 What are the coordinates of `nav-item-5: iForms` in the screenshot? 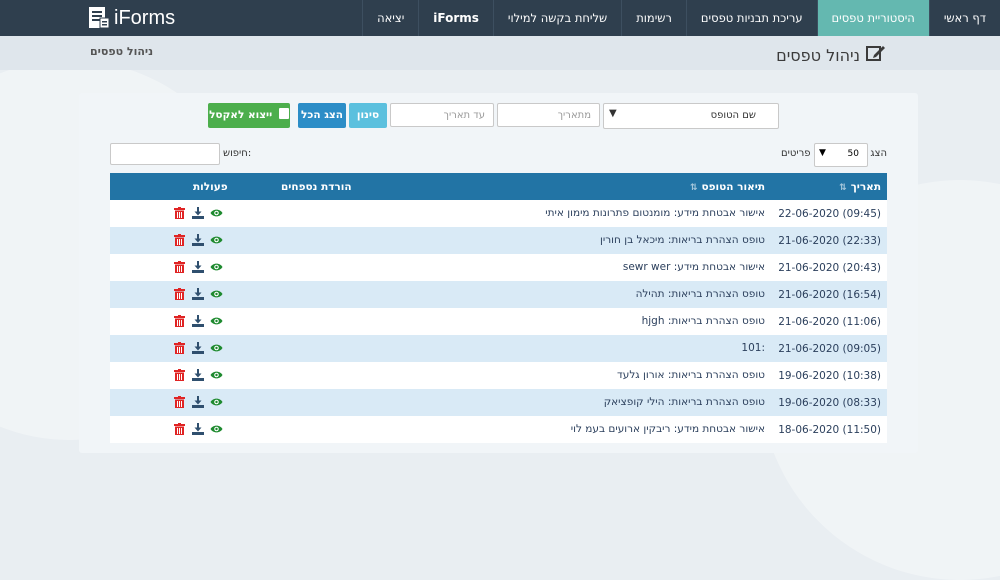 It's located at (455, 18).